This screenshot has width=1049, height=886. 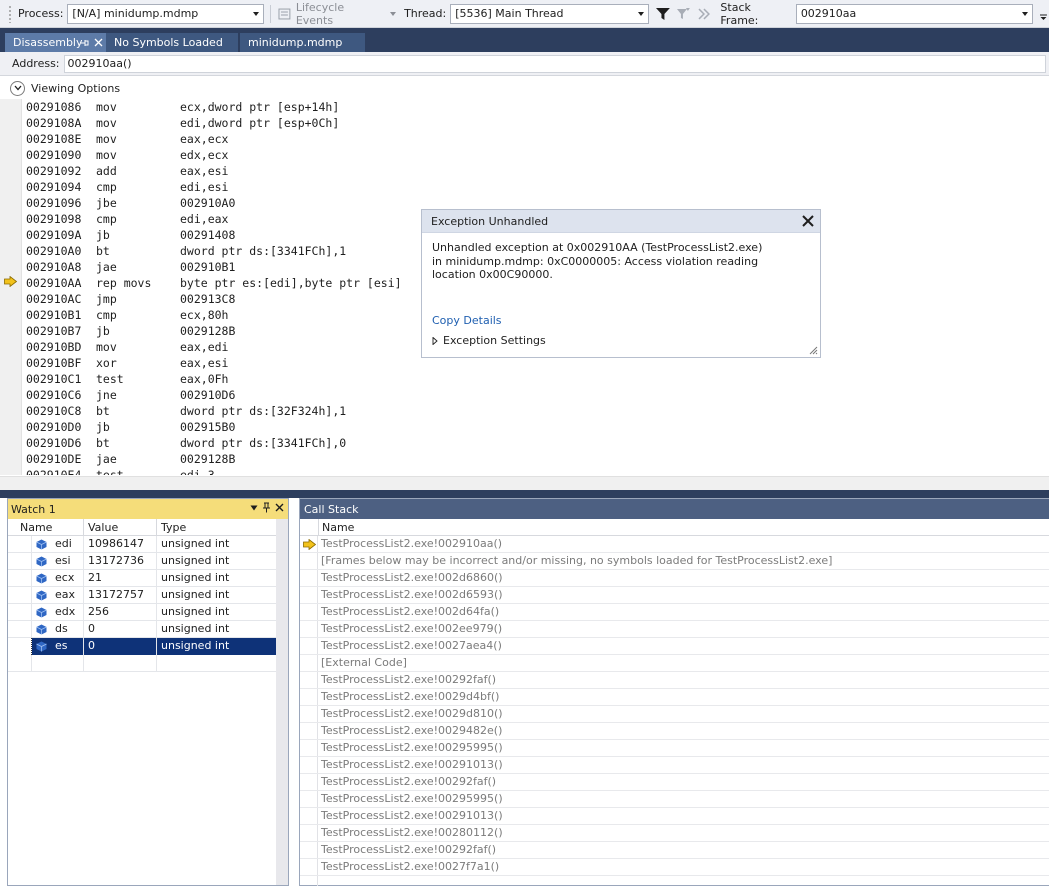 I want to click on instruction-operands: 002910A0, so click(x=208, y=203).